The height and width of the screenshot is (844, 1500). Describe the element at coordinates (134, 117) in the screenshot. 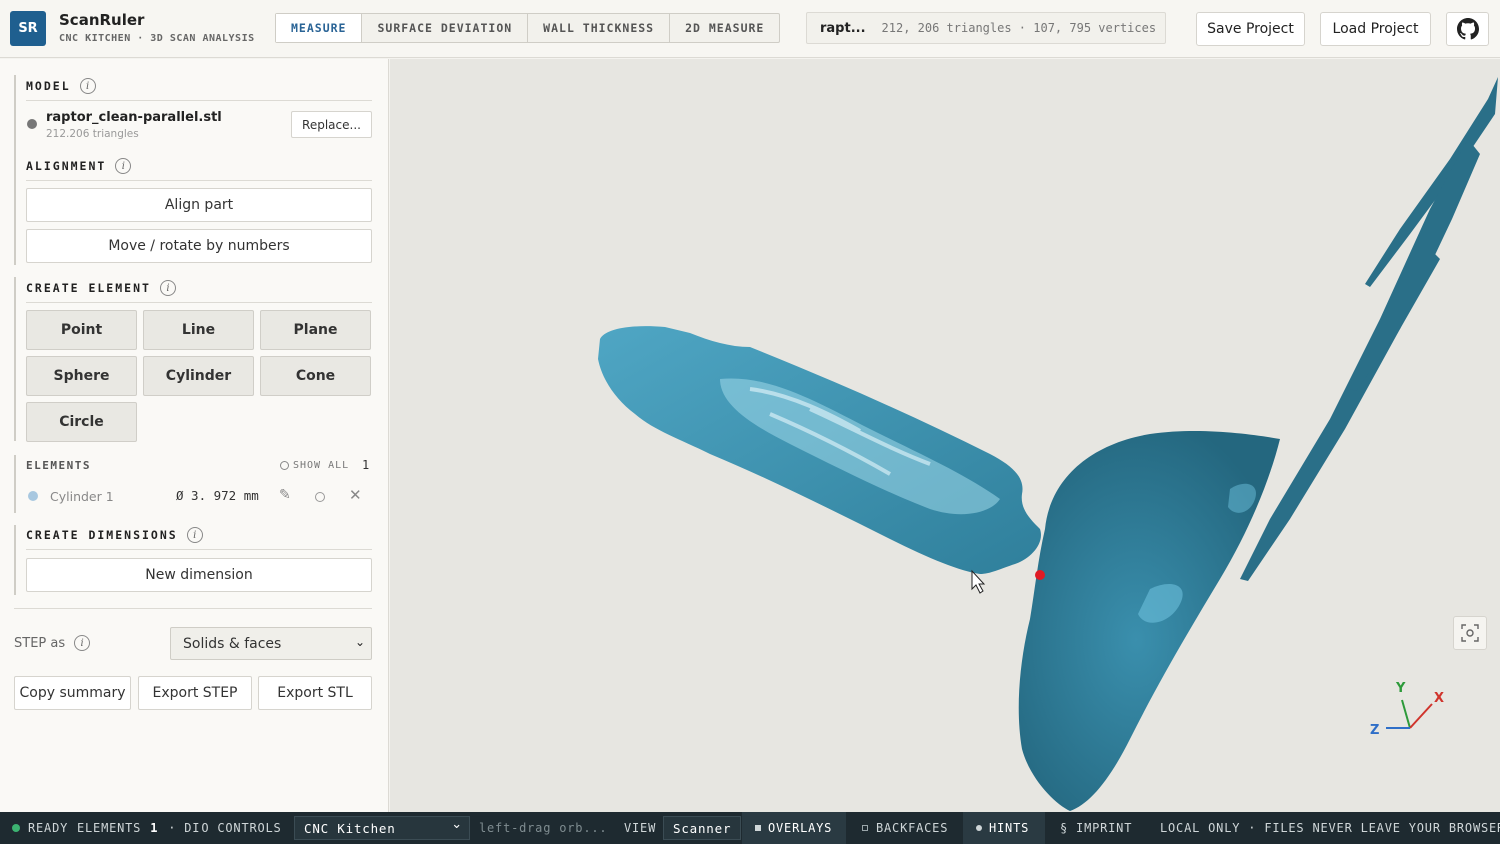

I see `model-file-name: raptor_clean-parallel.stl` at that location.